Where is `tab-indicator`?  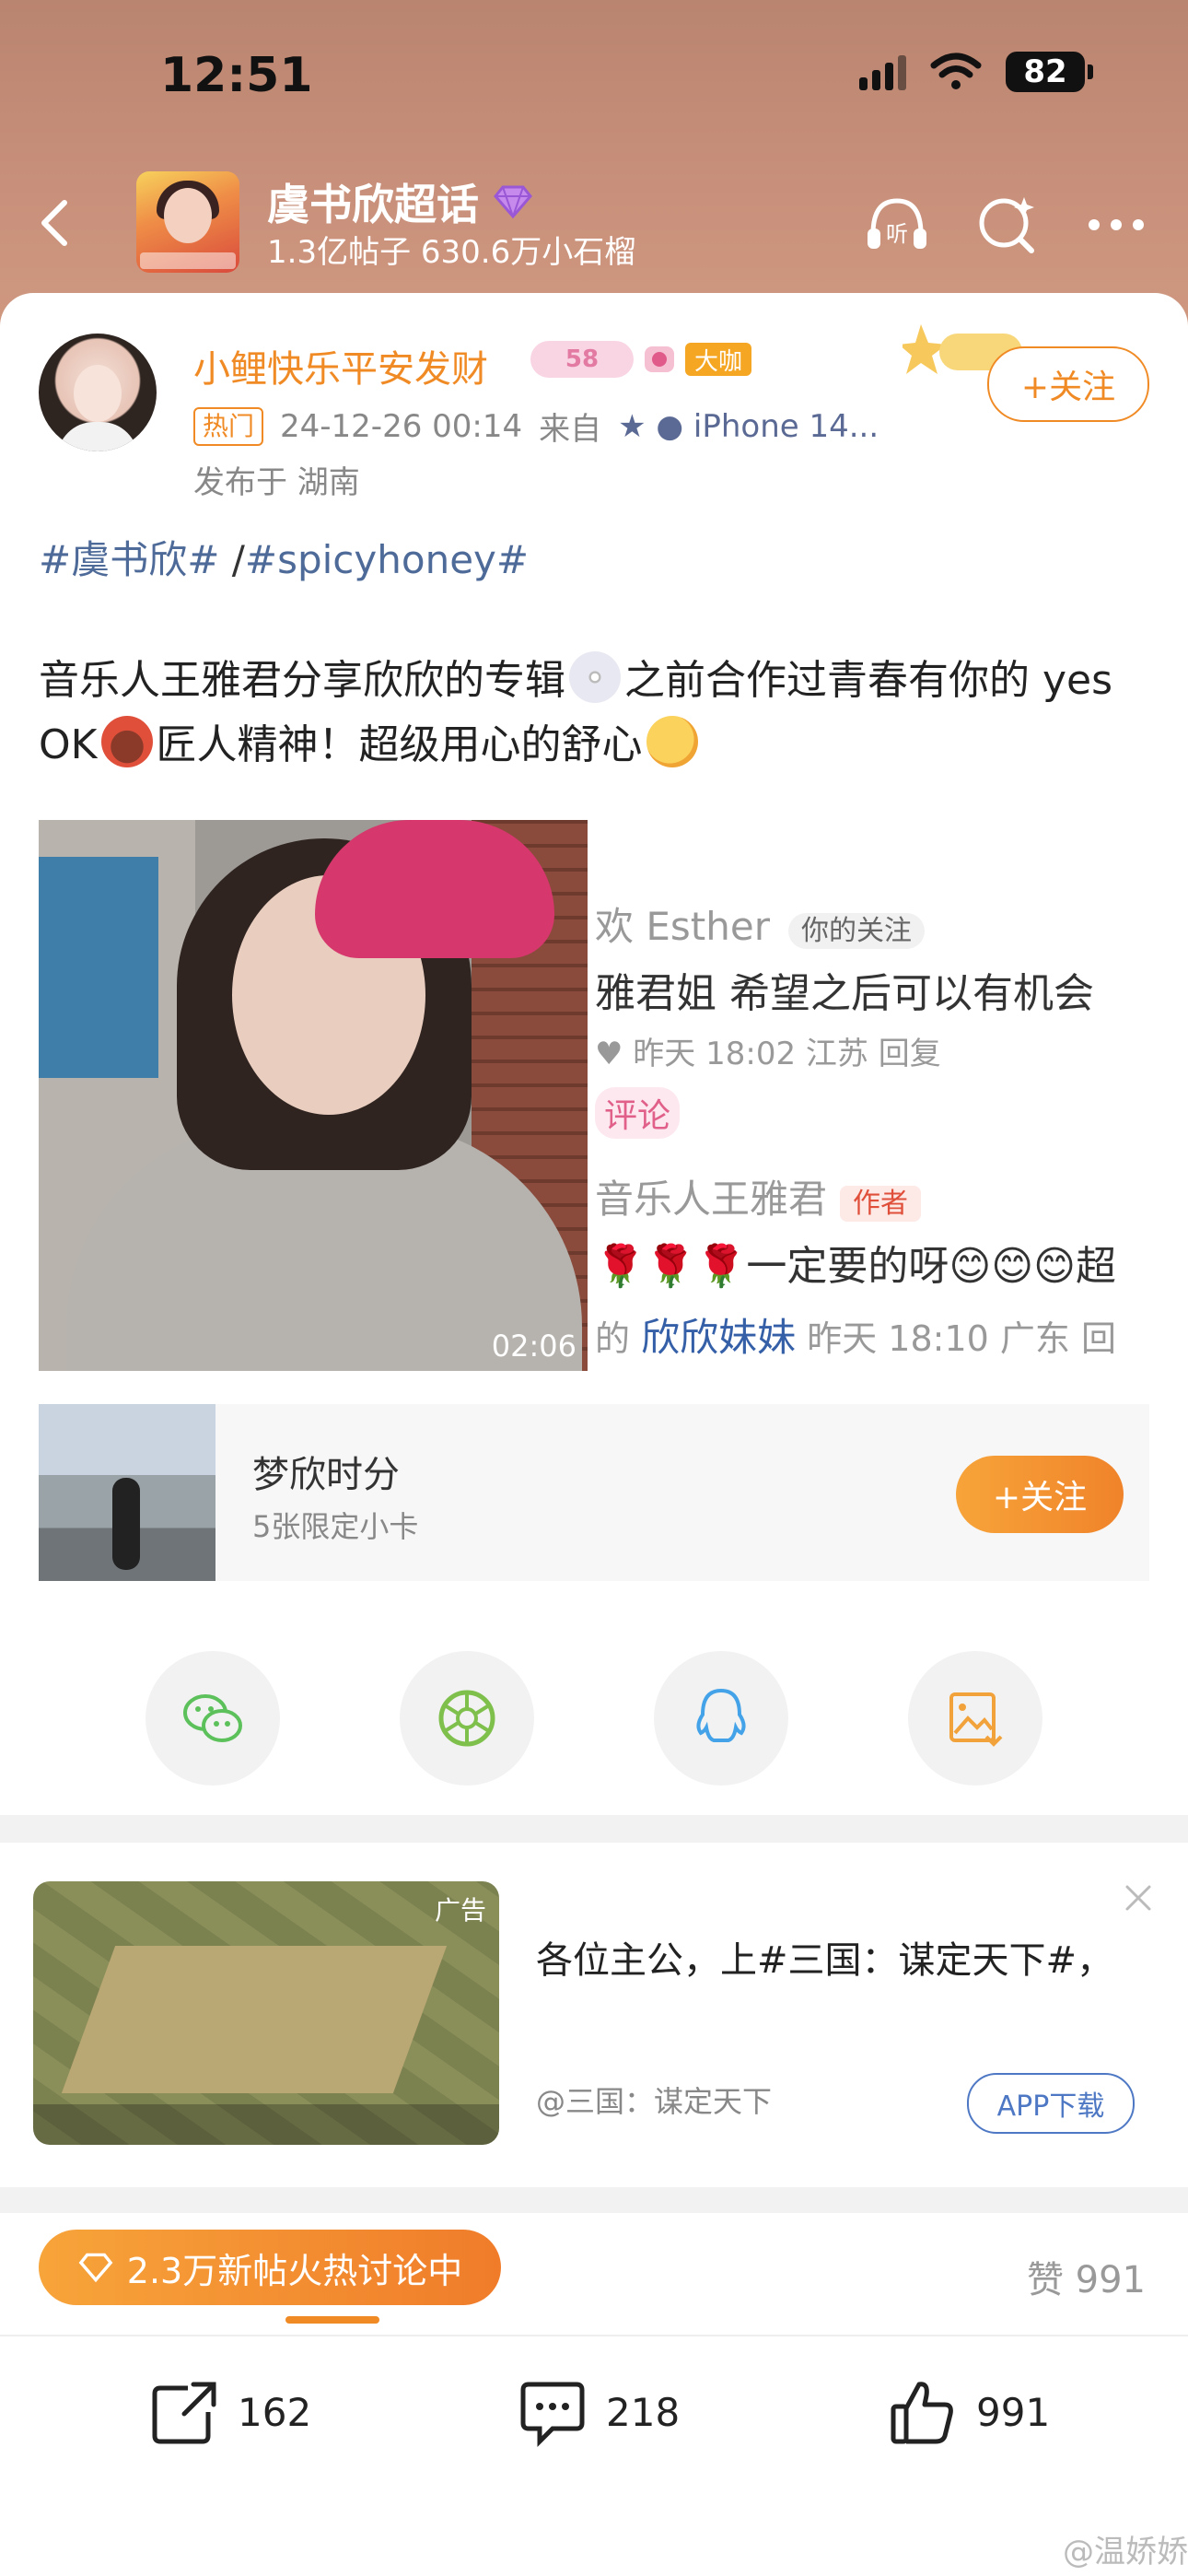
tab-indicator is located at coordinates (332, 2320).